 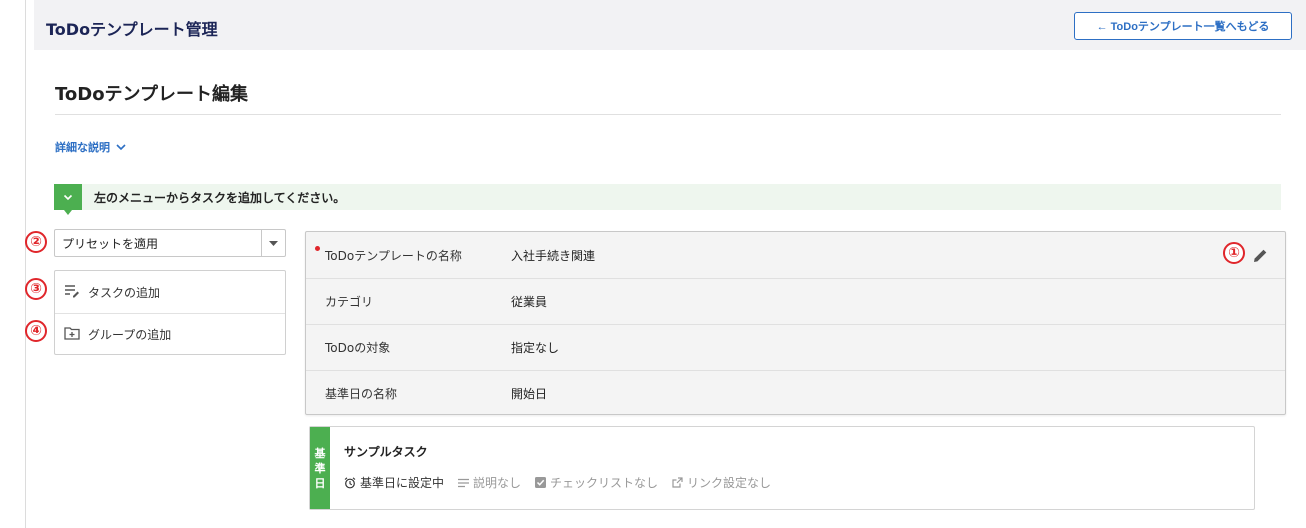 What do you see at coordinates (350, 482) in the screenshot?
I see `alarm-icon` at bounding box center [350, 482].